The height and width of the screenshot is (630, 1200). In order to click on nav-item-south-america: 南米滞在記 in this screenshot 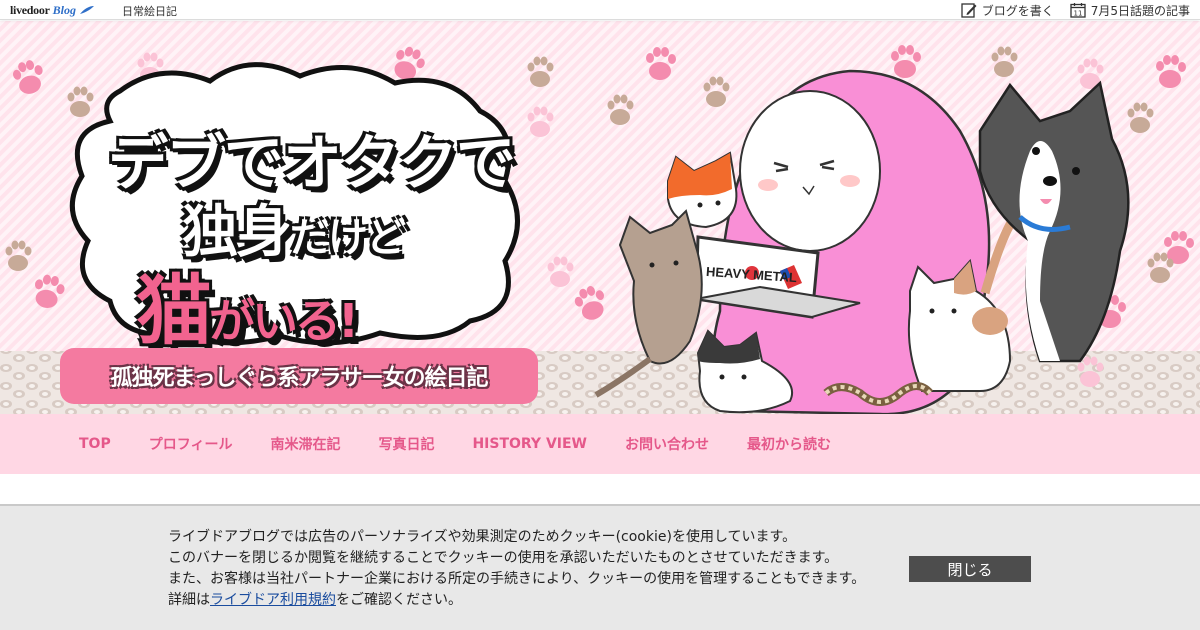, I will do `click(305, 444)`.